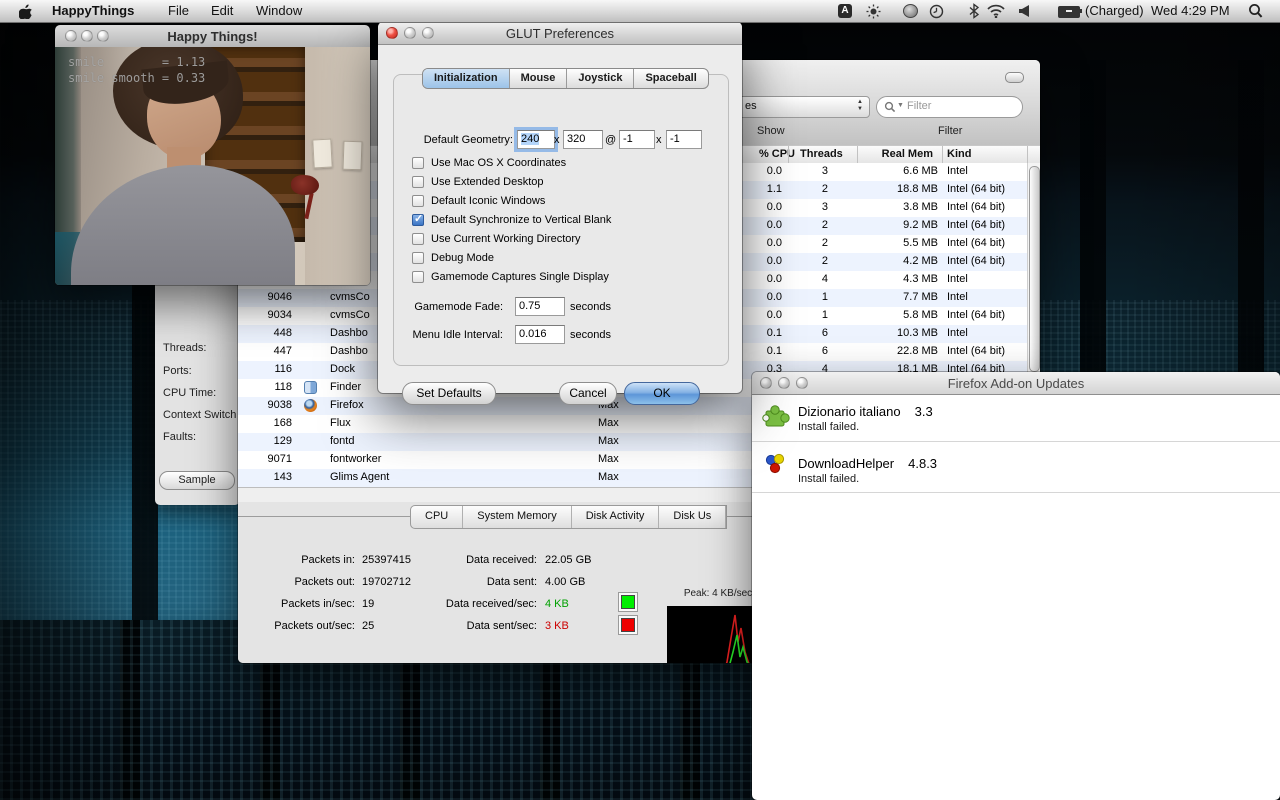 The image size is (1280, 800). What do you see at coordinates (418, 258) in the screenshot?
I see `checkbox-debug-mode` at bounding box center [418, 258].